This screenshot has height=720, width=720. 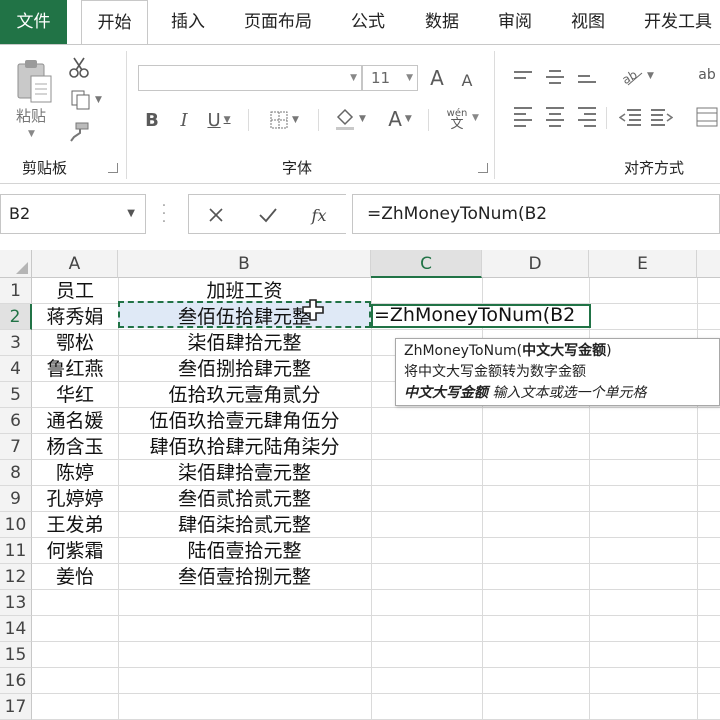 What do you see at coordinates (16, 603) in the screenshot?
I see `row-header: 13` at bounding box center [16, 603].